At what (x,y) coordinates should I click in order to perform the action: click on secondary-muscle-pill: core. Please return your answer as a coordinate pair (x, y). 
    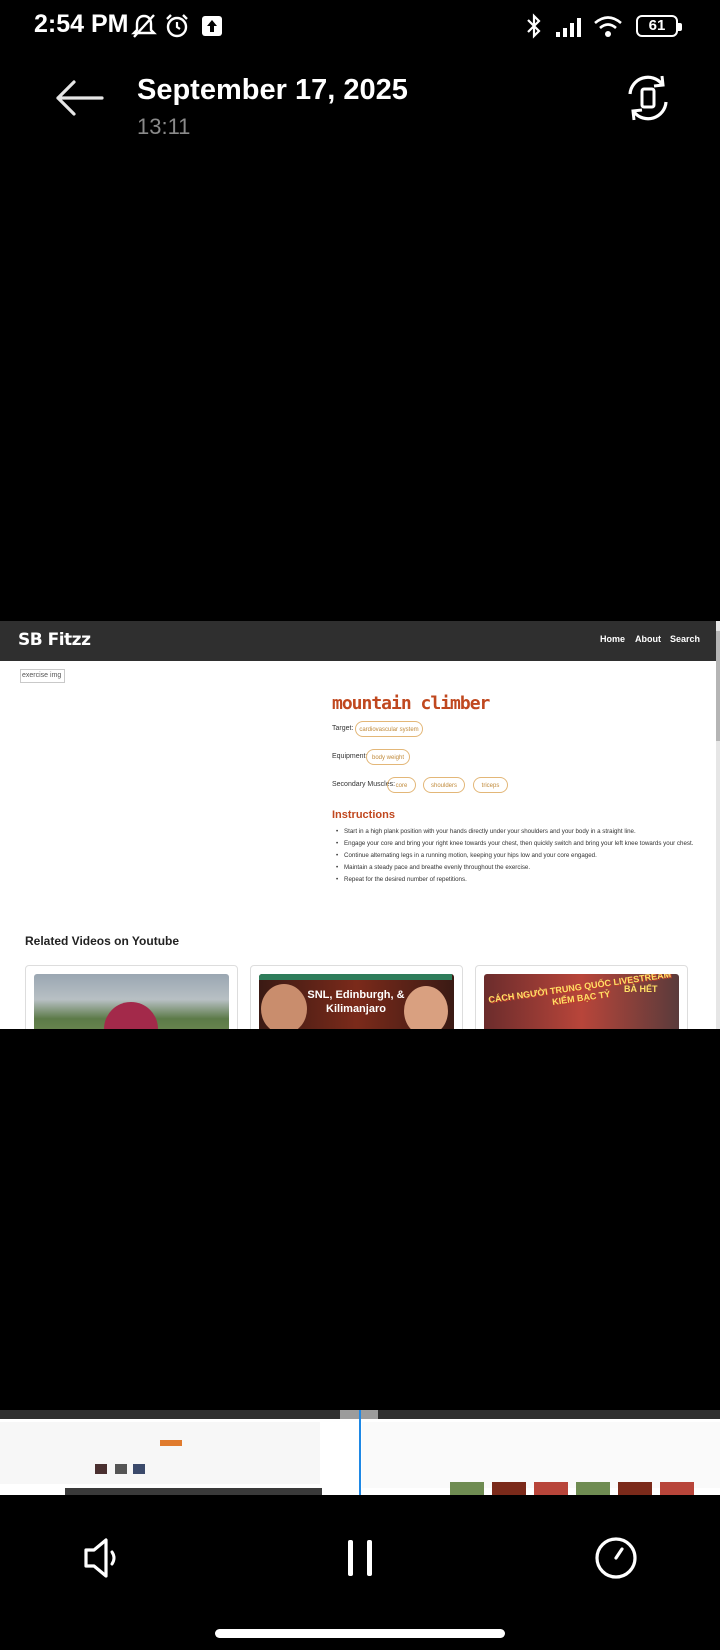
    Looking at the image, I should click on (401, 785).